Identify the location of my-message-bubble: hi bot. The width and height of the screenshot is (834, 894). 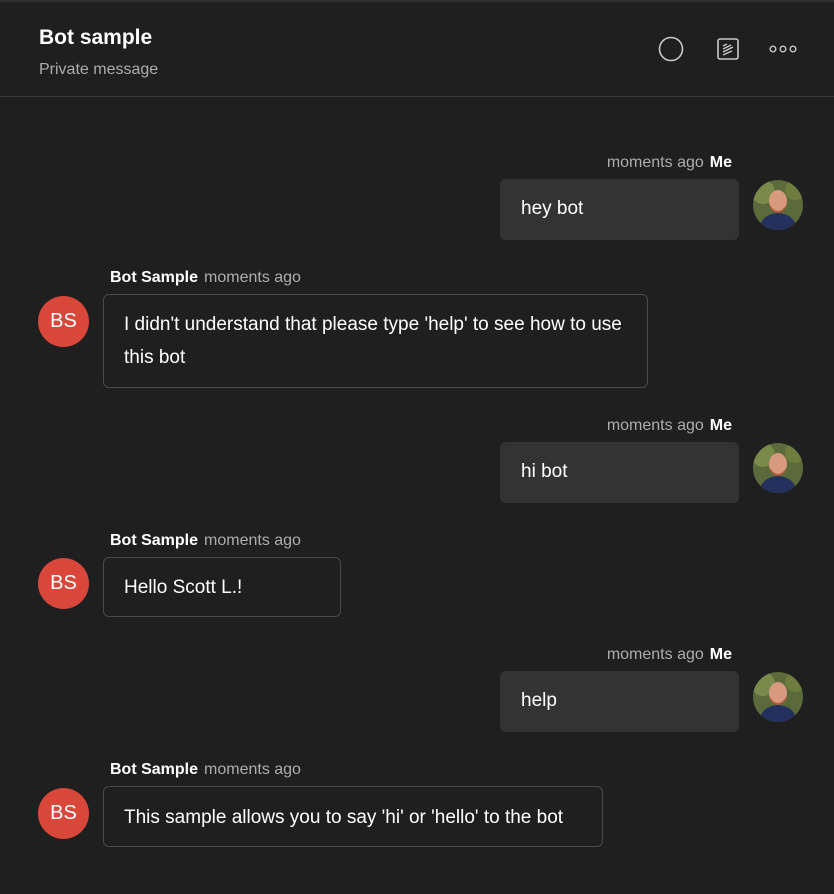
(619, 472).